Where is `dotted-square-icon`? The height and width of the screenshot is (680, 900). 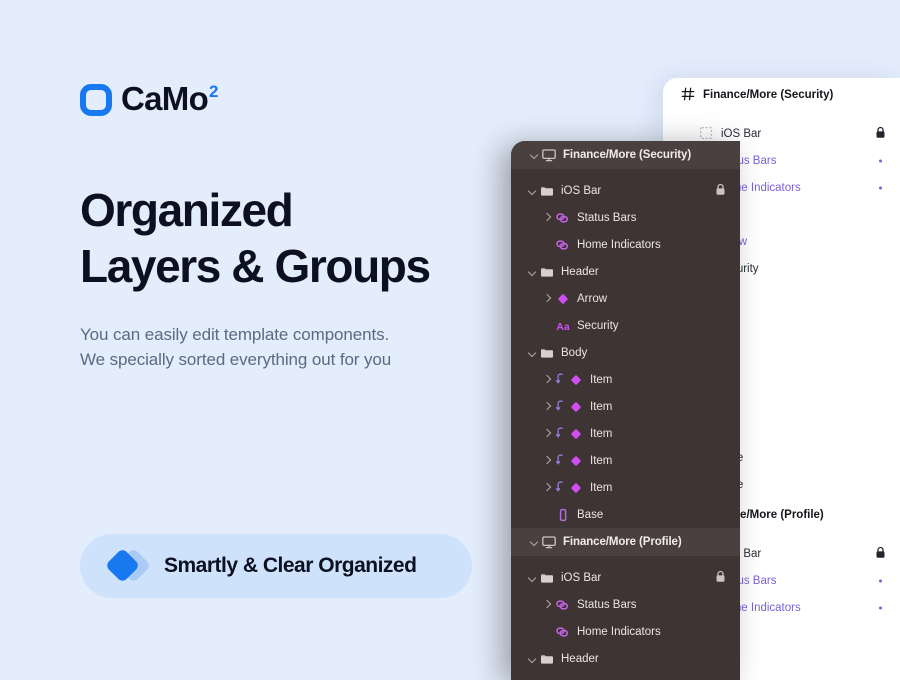 dotted-square-icon is located at coordinates (707, 134).